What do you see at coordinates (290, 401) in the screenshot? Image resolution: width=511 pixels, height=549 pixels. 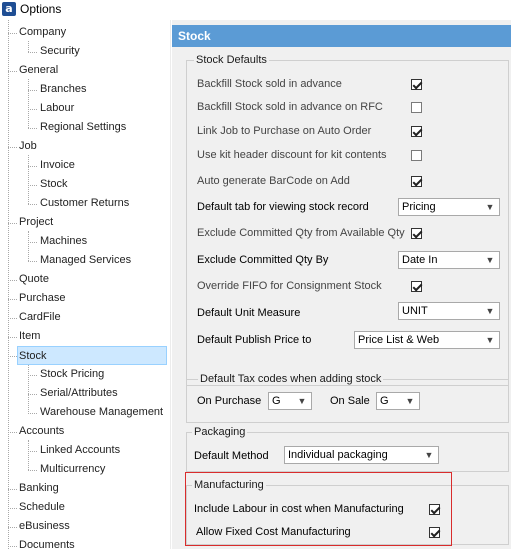 I see `on-purchase-dropdown: G ▼` at bounding box center [290, 401].